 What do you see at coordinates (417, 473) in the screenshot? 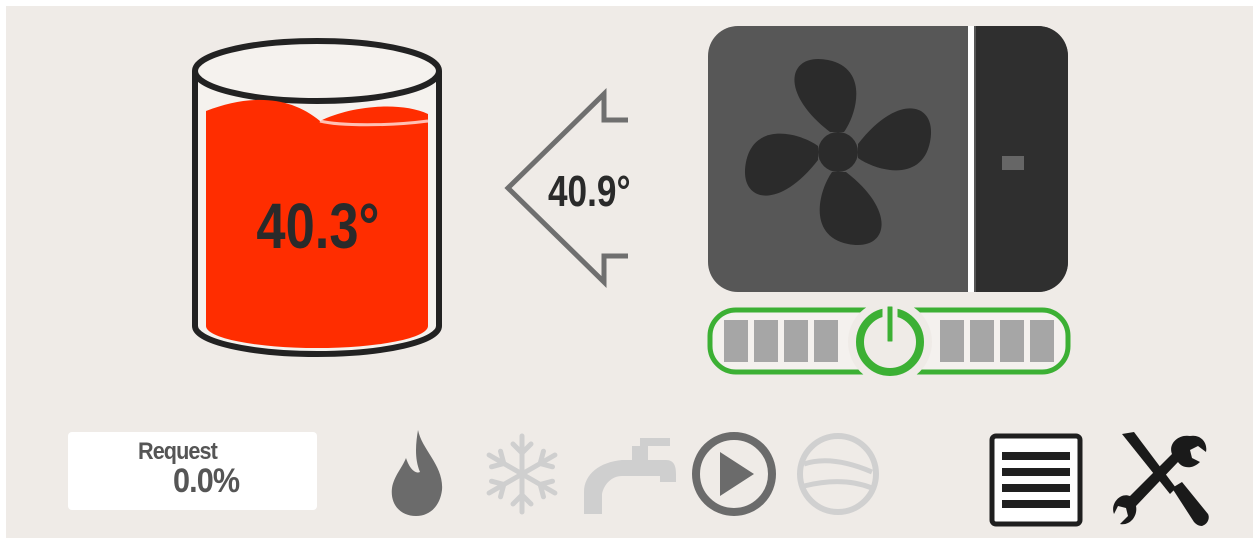
I see `flame-icon` at bounding box center [417, 473].